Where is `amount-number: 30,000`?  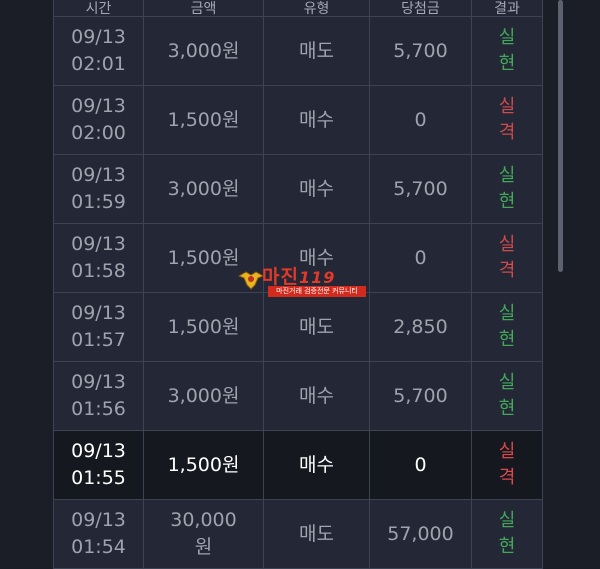 amount-number: 30,000 is located at coordinates (203, 520).